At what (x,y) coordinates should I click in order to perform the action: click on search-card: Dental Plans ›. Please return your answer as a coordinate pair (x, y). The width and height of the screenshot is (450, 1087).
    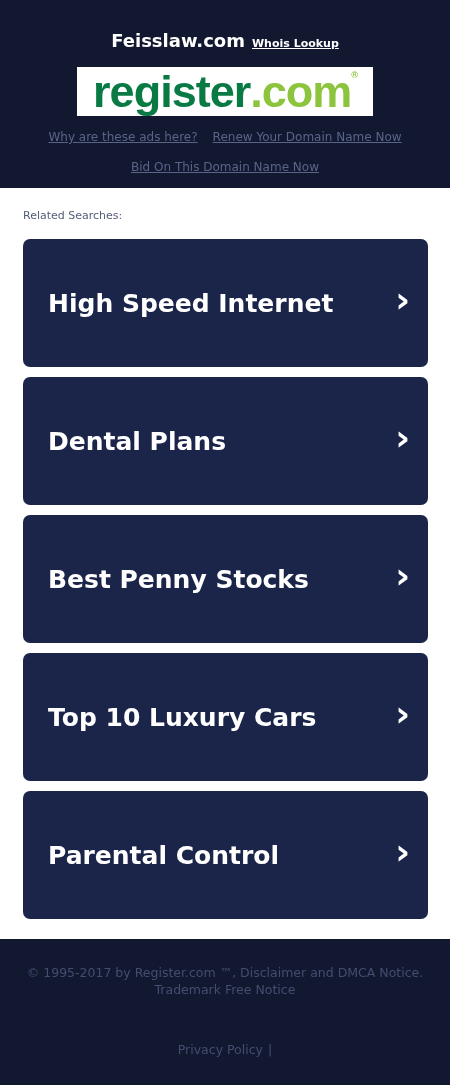
    Looking at the image, I should click on (225, 441).